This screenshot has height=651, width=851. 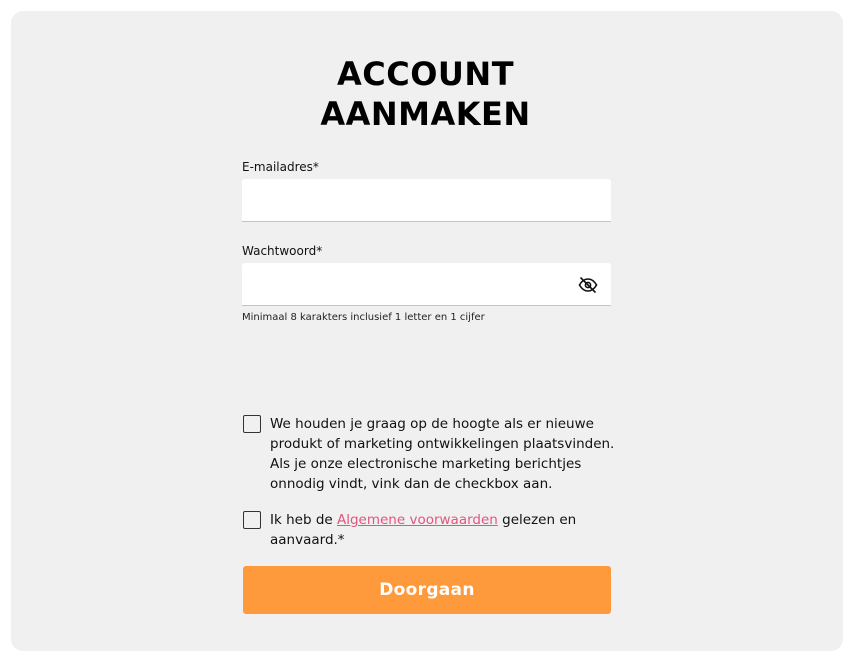 What do you see at coordinates (425, 114) in the screenshot?
I see `page-title-line-2: AANMAKEN` at bounding box center [425, 114].